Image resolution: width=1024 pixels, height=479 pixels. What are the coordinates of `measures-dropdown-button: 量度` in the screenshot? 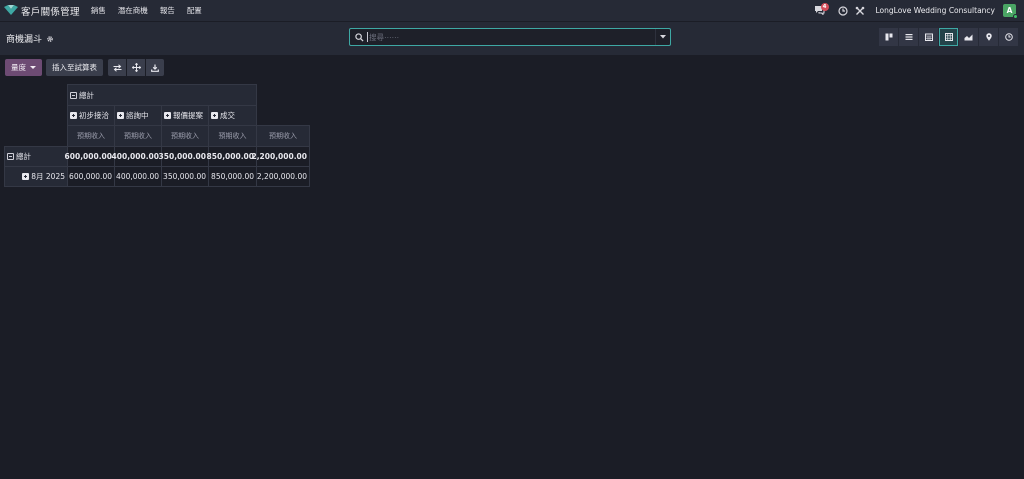 It's located at (23, 67).